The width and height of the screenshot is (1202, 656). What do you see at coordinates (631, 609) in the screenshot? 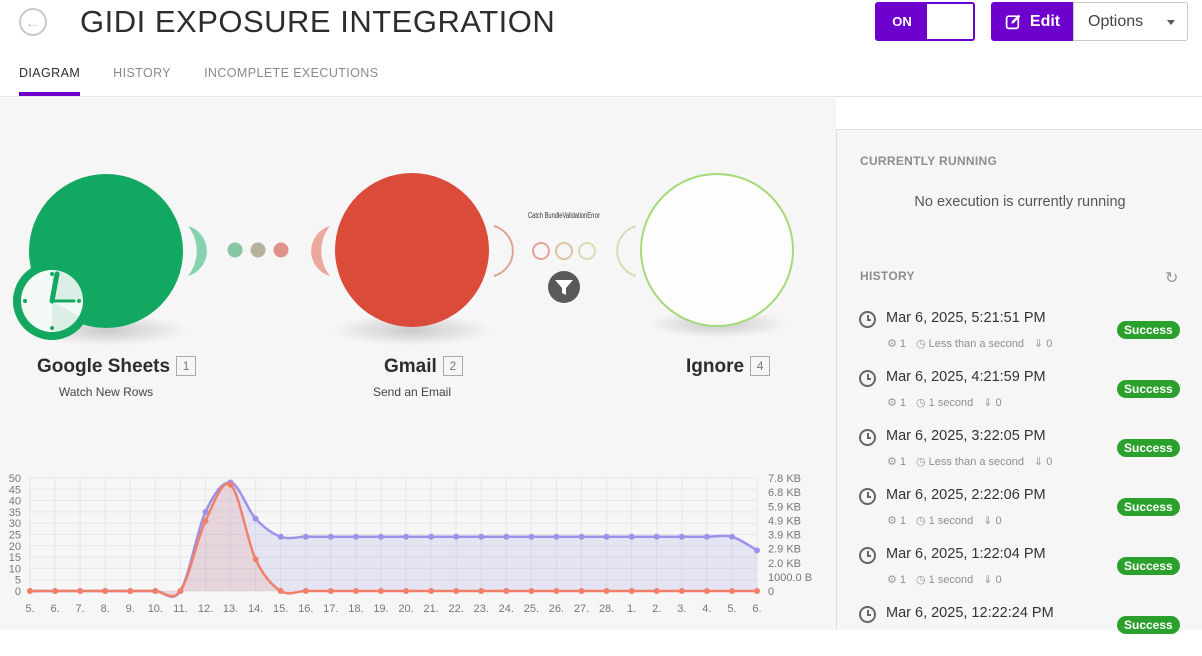
I see `x-tick-label: 1.` at bounding box center [631, 609].